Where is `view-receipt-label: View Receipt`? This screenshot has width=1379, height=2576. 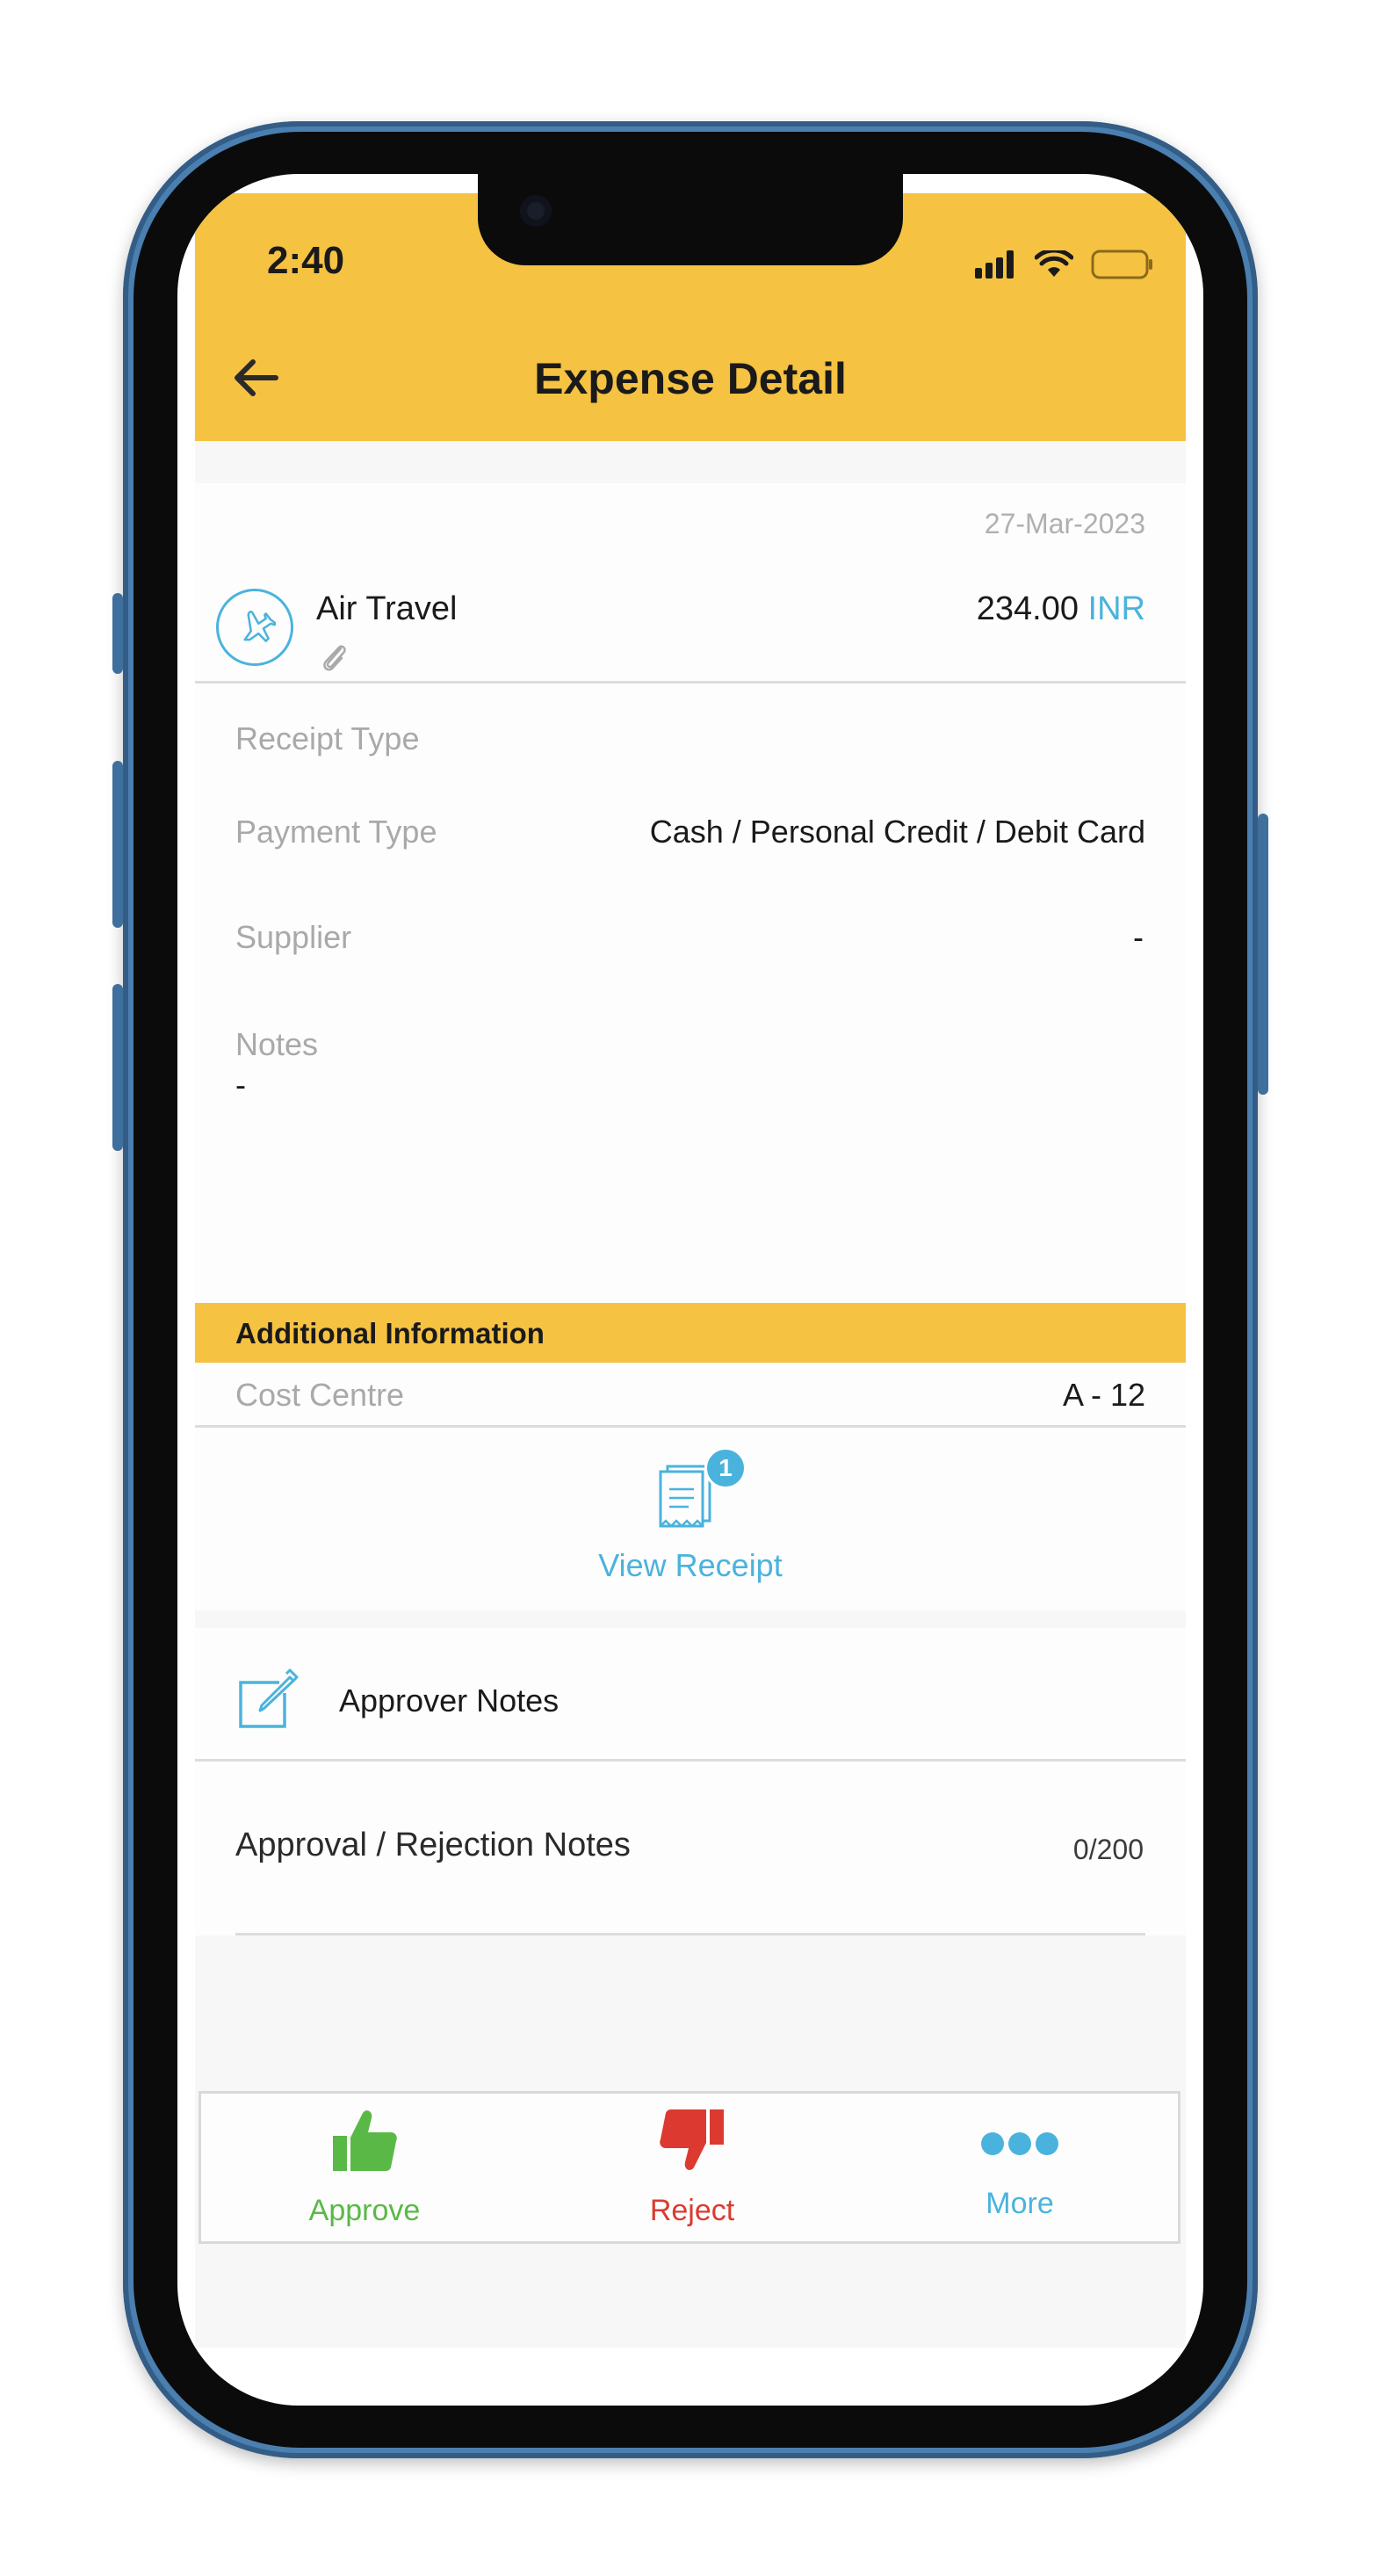
view-receipt-label: View Receipt is located at coordinates (690, 1565).